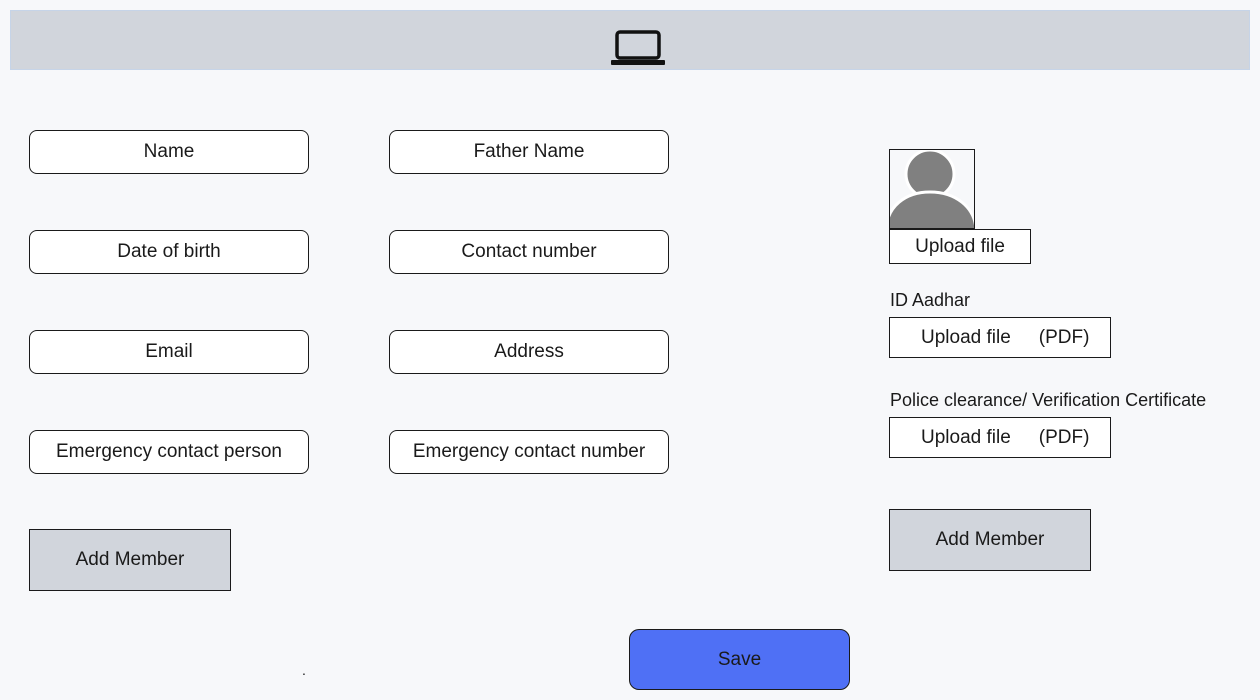 This screenshot has width=1260, height=700. I want to click on father-name-field: Father Name, so click(529, 152).